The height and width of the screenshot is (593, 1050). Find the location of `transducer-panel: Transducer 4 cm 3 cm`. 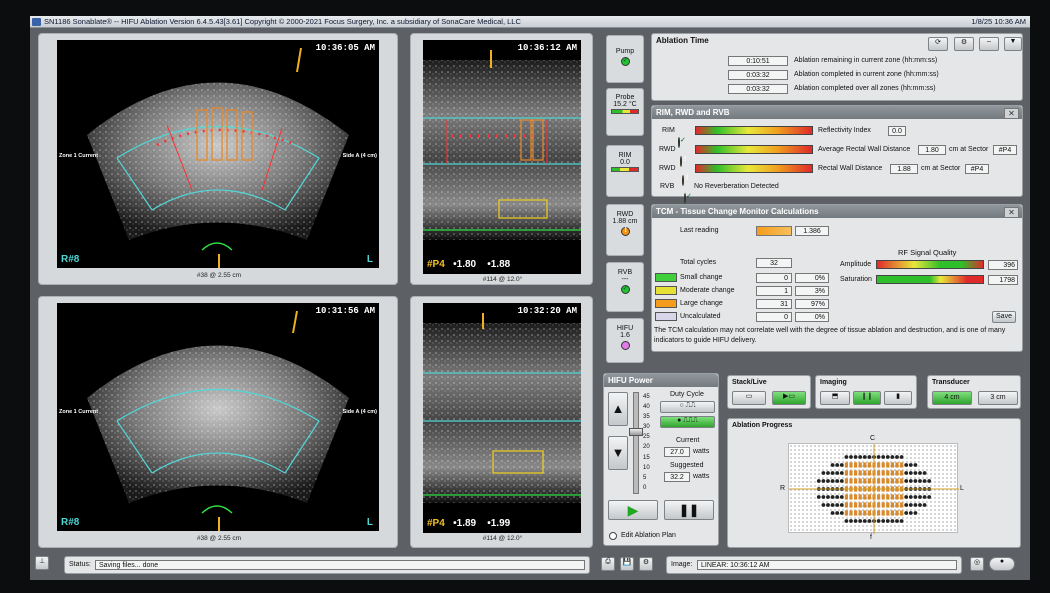

transducer-panel: Transducer 4 cm 3 cm is located at coordinates (974, 392).